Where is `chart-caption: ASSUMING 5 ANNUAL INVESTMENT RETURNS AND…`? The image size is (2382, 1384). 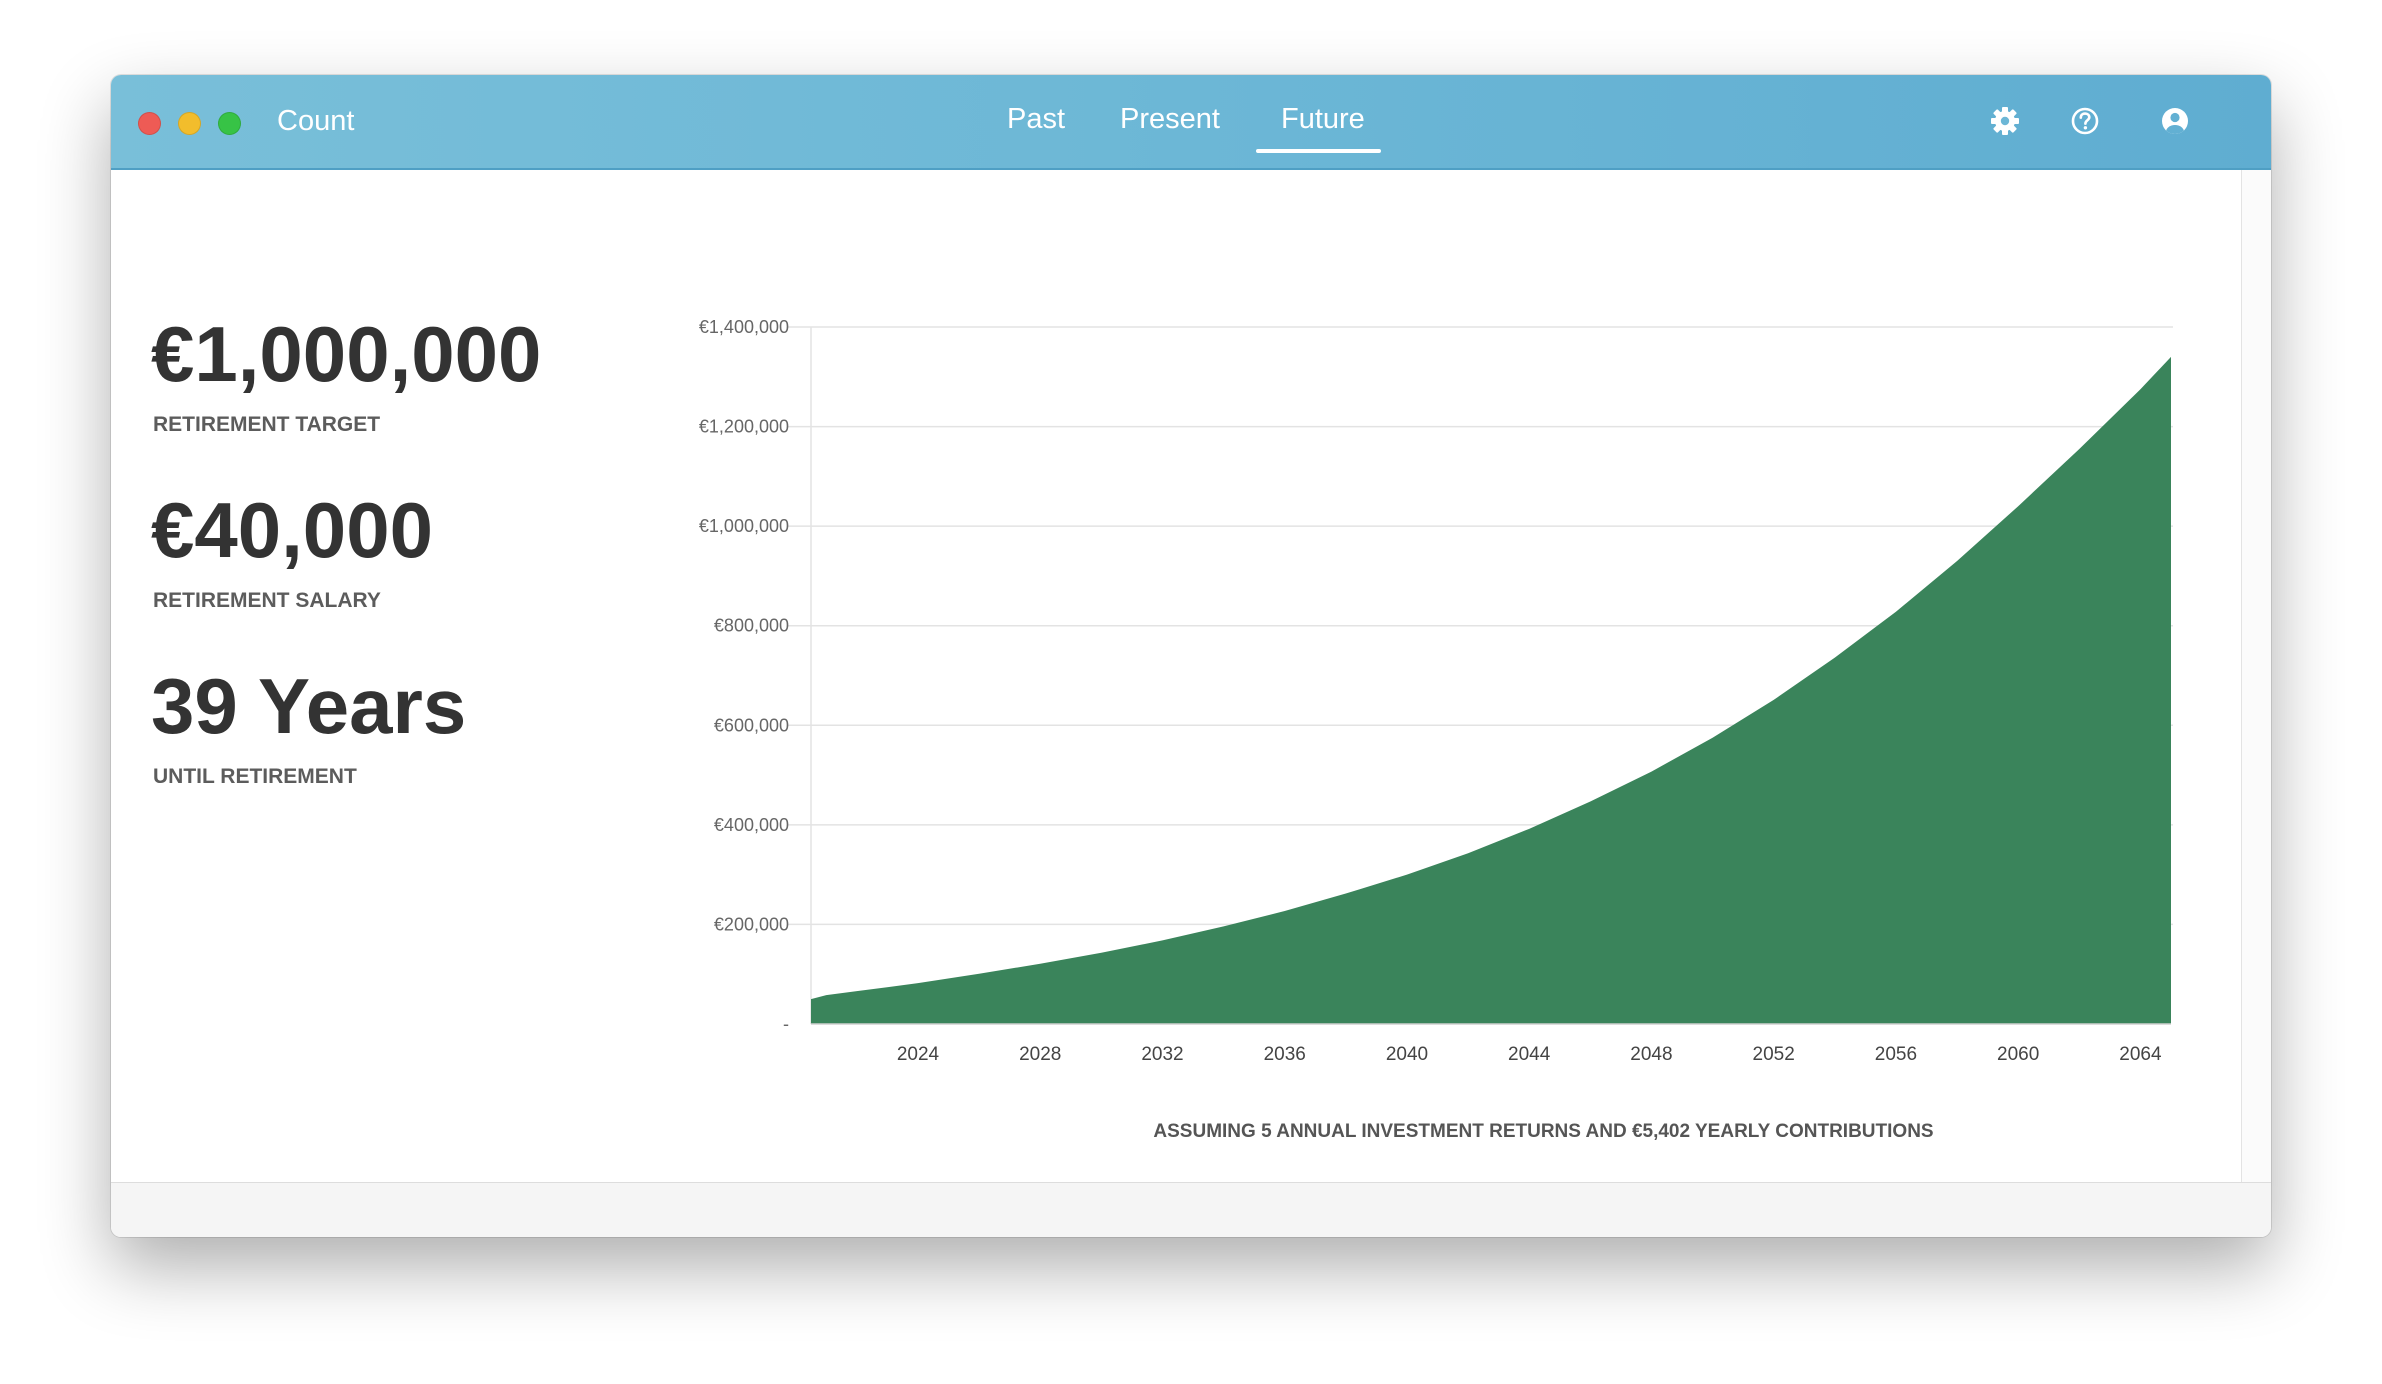
chart-caption: ASSUMING 5 ANNUAL INVESTMENT RETURNS AND… is located at coordinates (1543, 1131).